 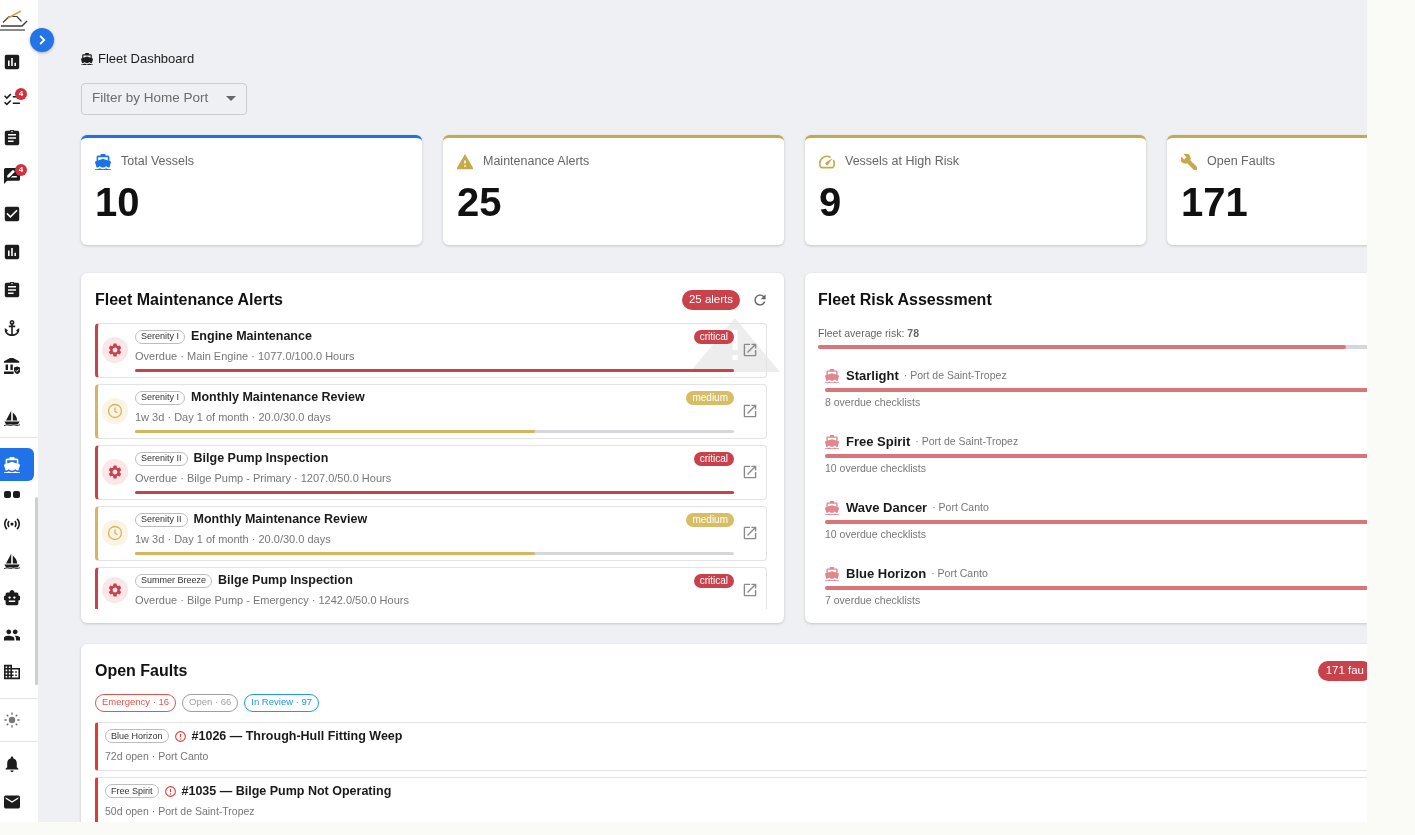 What do you see at coordinates (868, 332) in the screenshot?
I see `average-risk-text: Fleet average risk: 78` at bounding box center [868, 332].